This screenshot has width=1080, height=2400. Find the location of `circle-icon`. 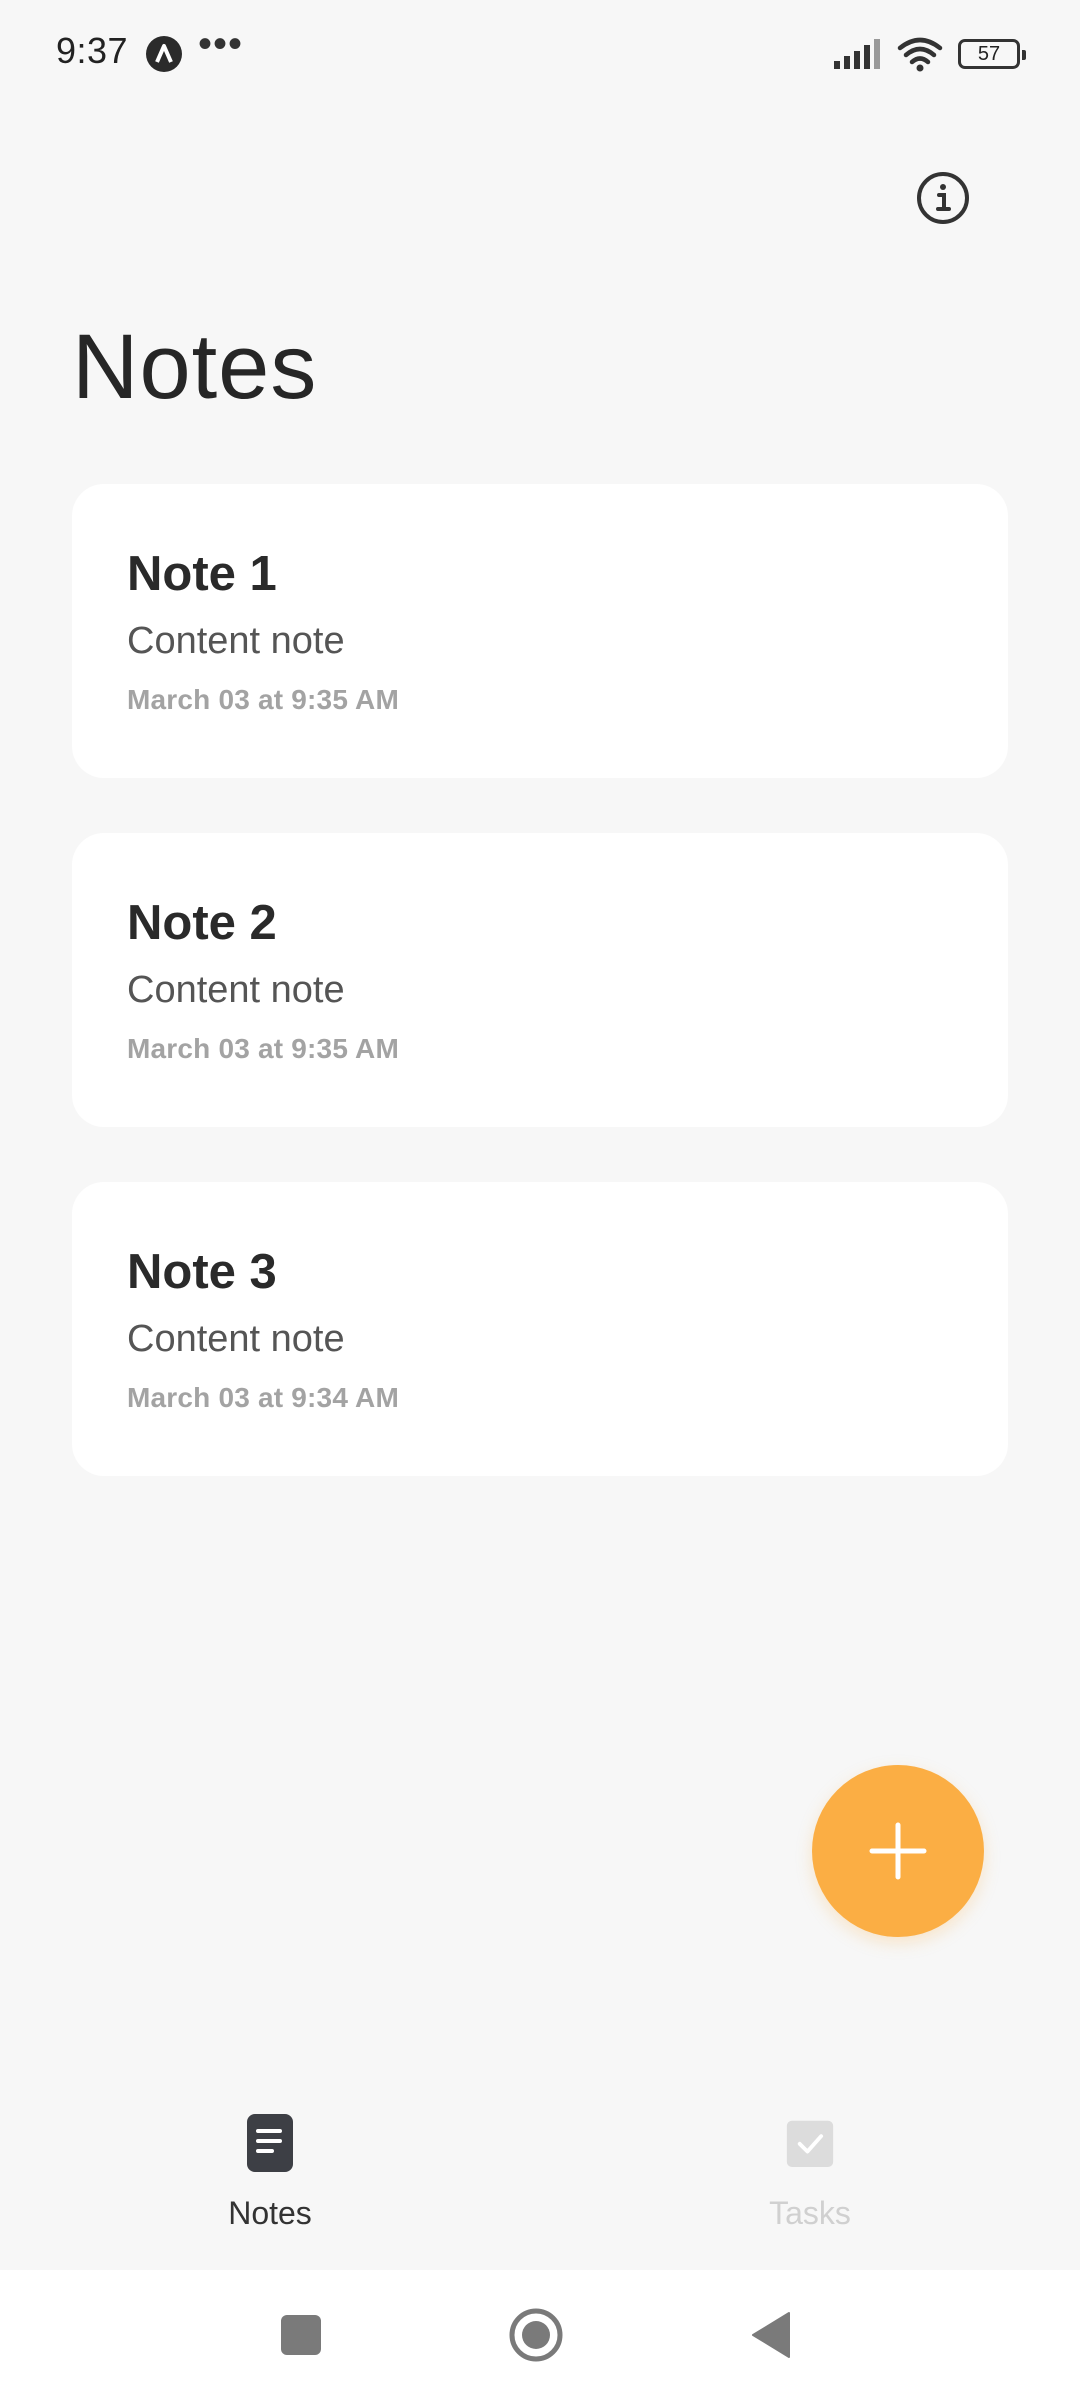

circle-icon is located at coordinates (536, 2335).